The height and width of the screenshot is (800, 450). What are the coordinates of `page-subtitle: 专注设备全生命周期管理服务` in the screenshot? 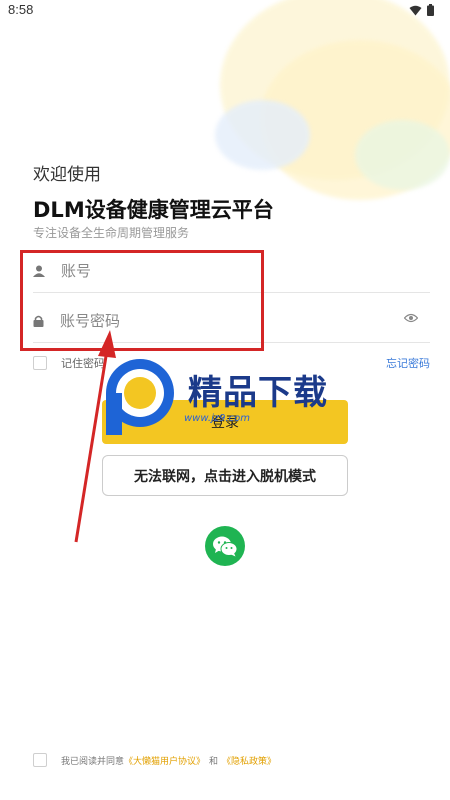 It's located at (111, 233).